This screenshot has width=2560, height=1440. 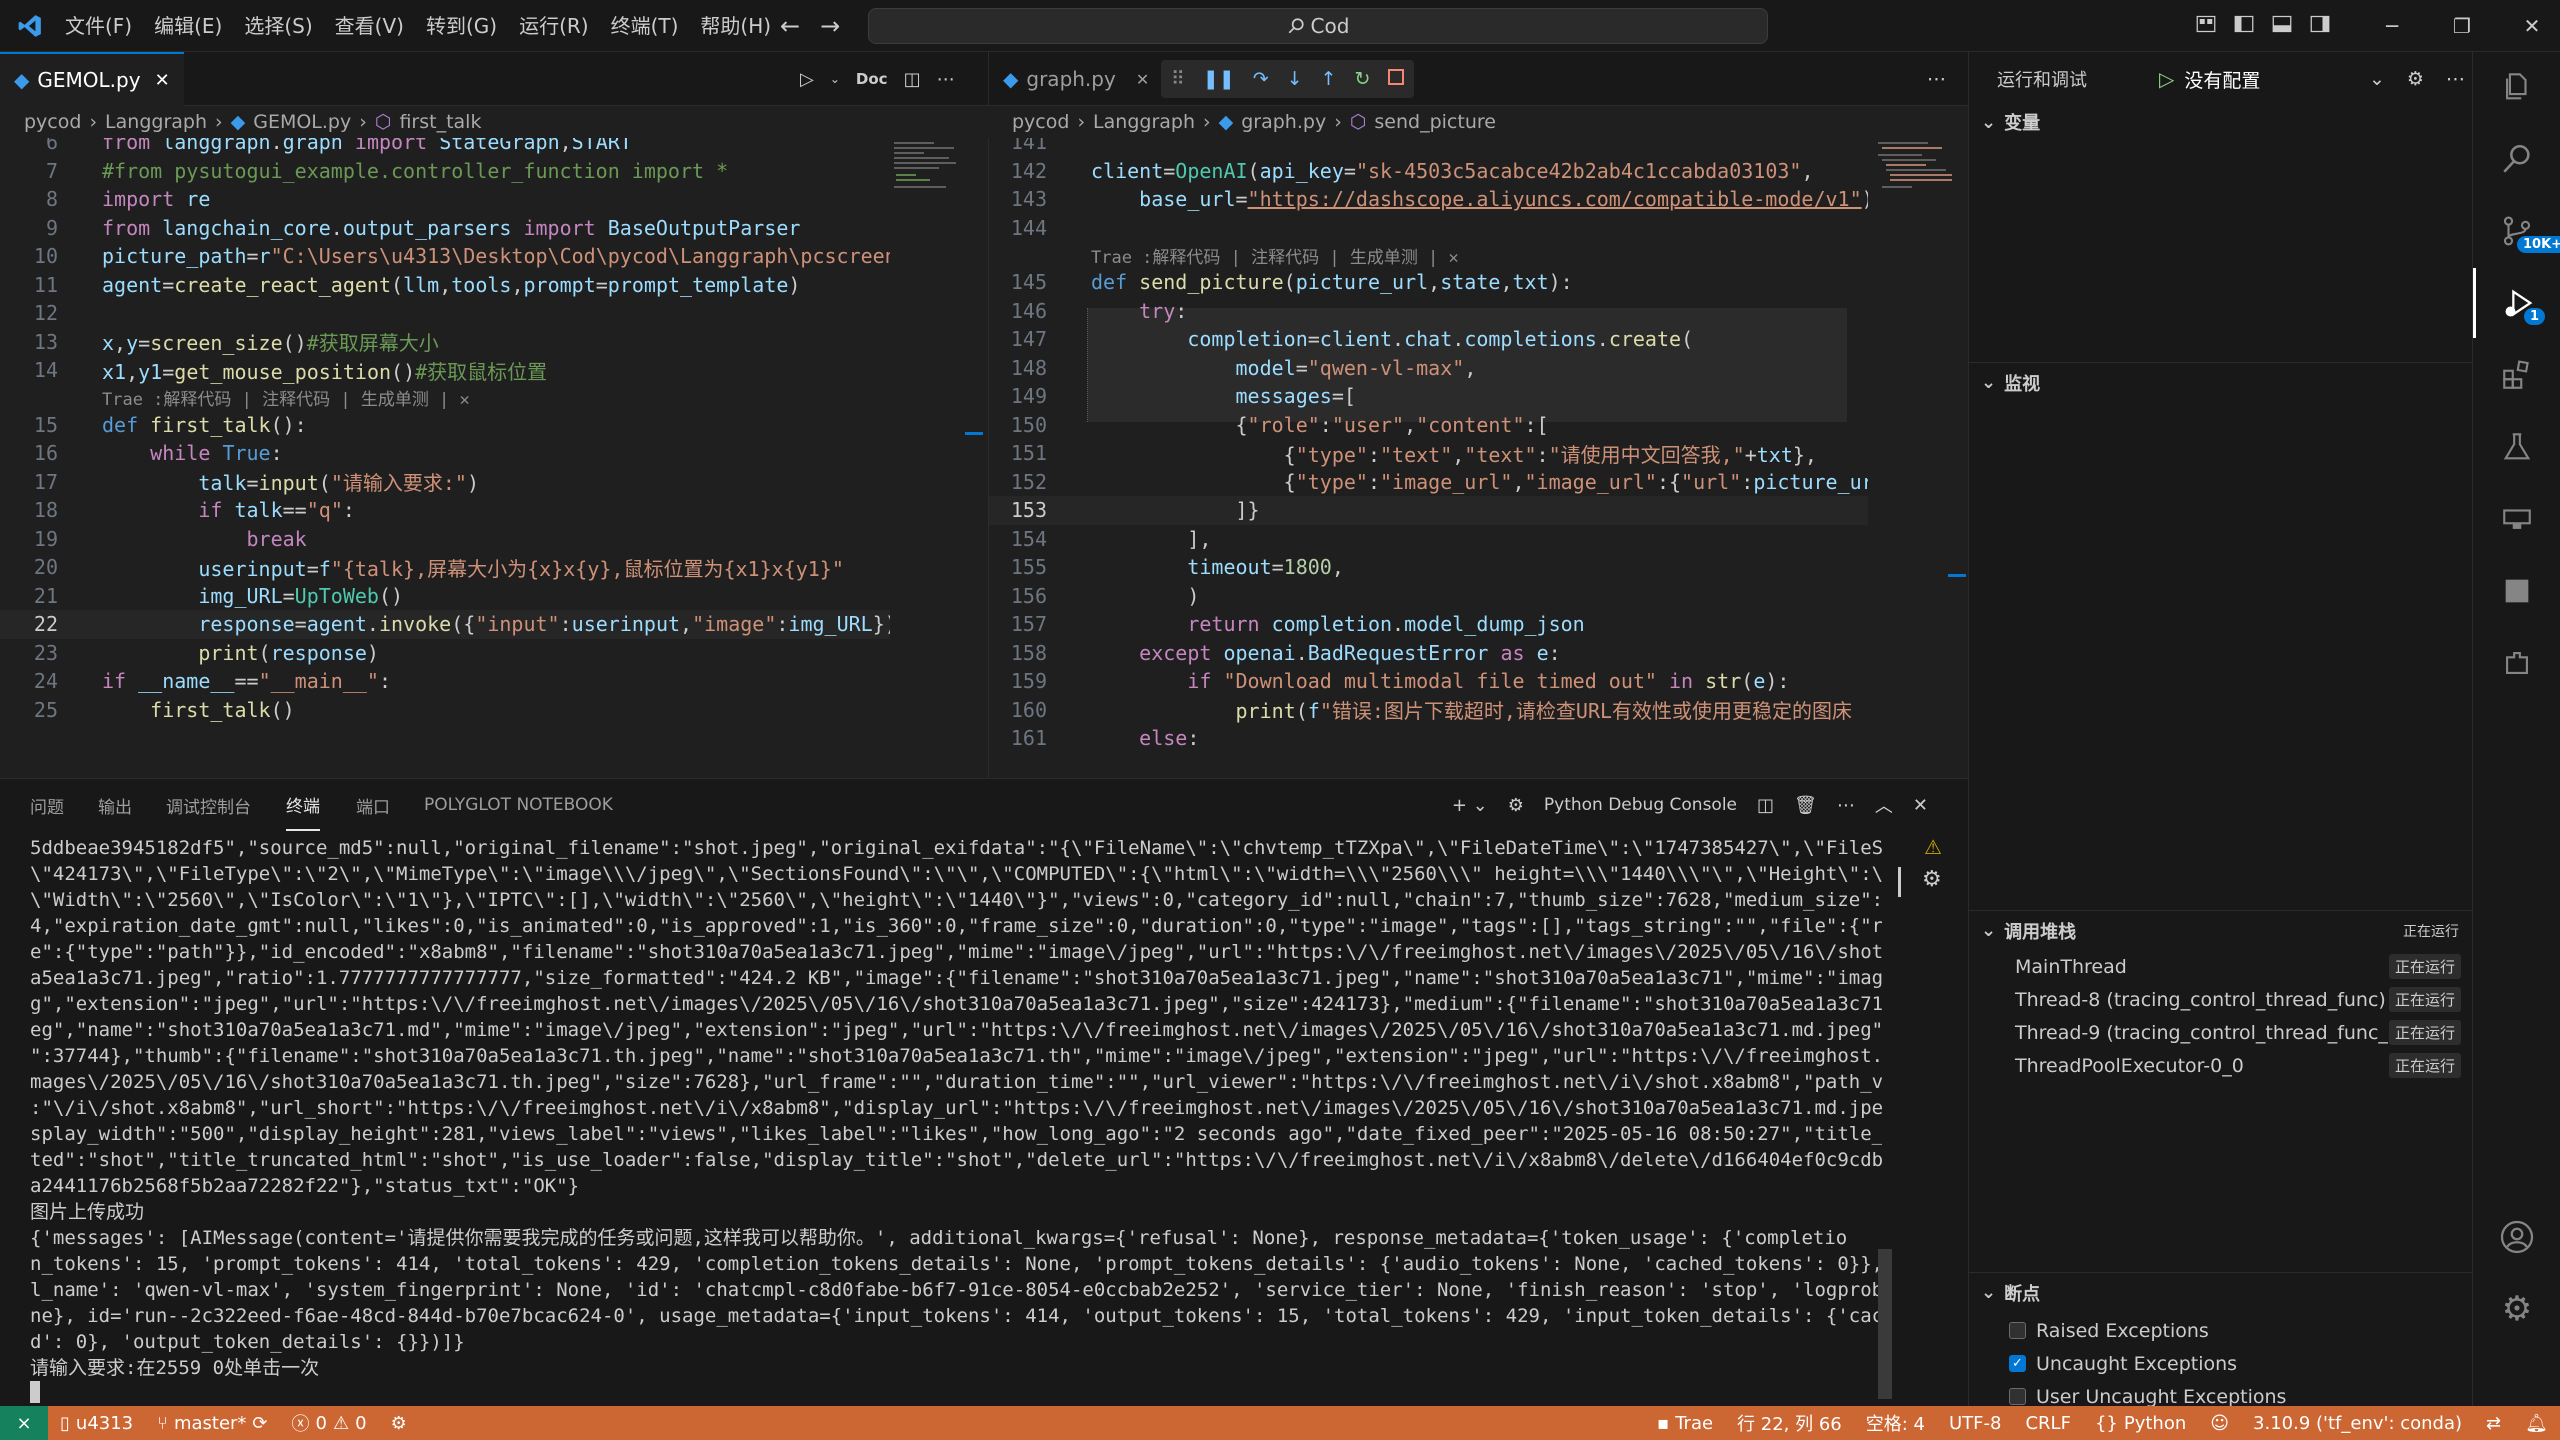 What do you see at coordinates (399, 1423) in the screenshot?
I see `debug-status-icon: ⚙` at bounding box center [399, 1423].